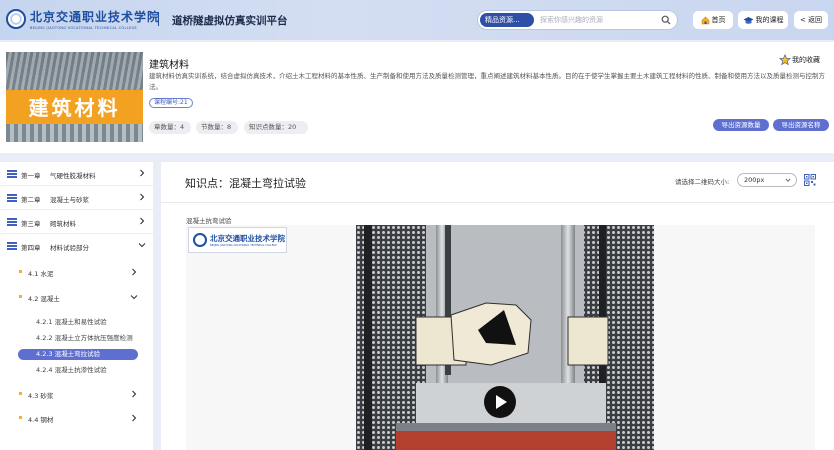  Describe the element at coordinates (78, 338) in the screenshot. I see `knowledge-point-item: 4.2.2 混凝土立方体抗压强度检测` at that location.